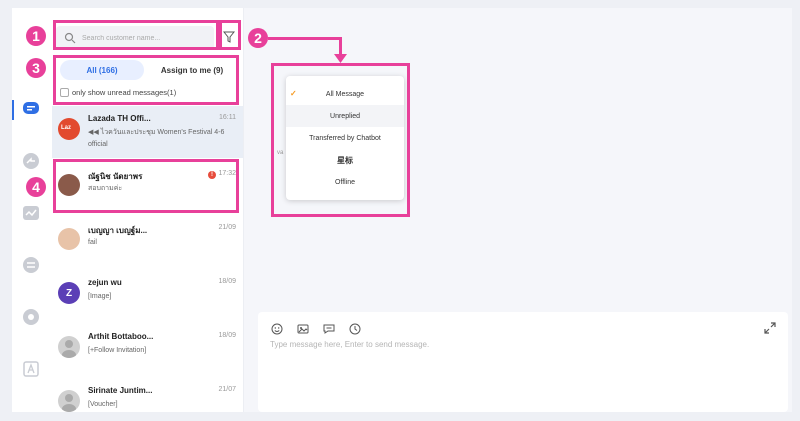 The width and height of the screenshot is (800, 421). Describe the element at coordinates (227, 173) in the screenshot. I see `conversation-time: 17:32` at that location.